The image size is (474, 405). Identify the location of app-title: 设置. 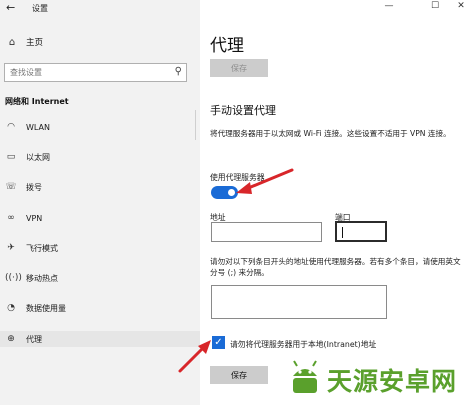
(40, 8).